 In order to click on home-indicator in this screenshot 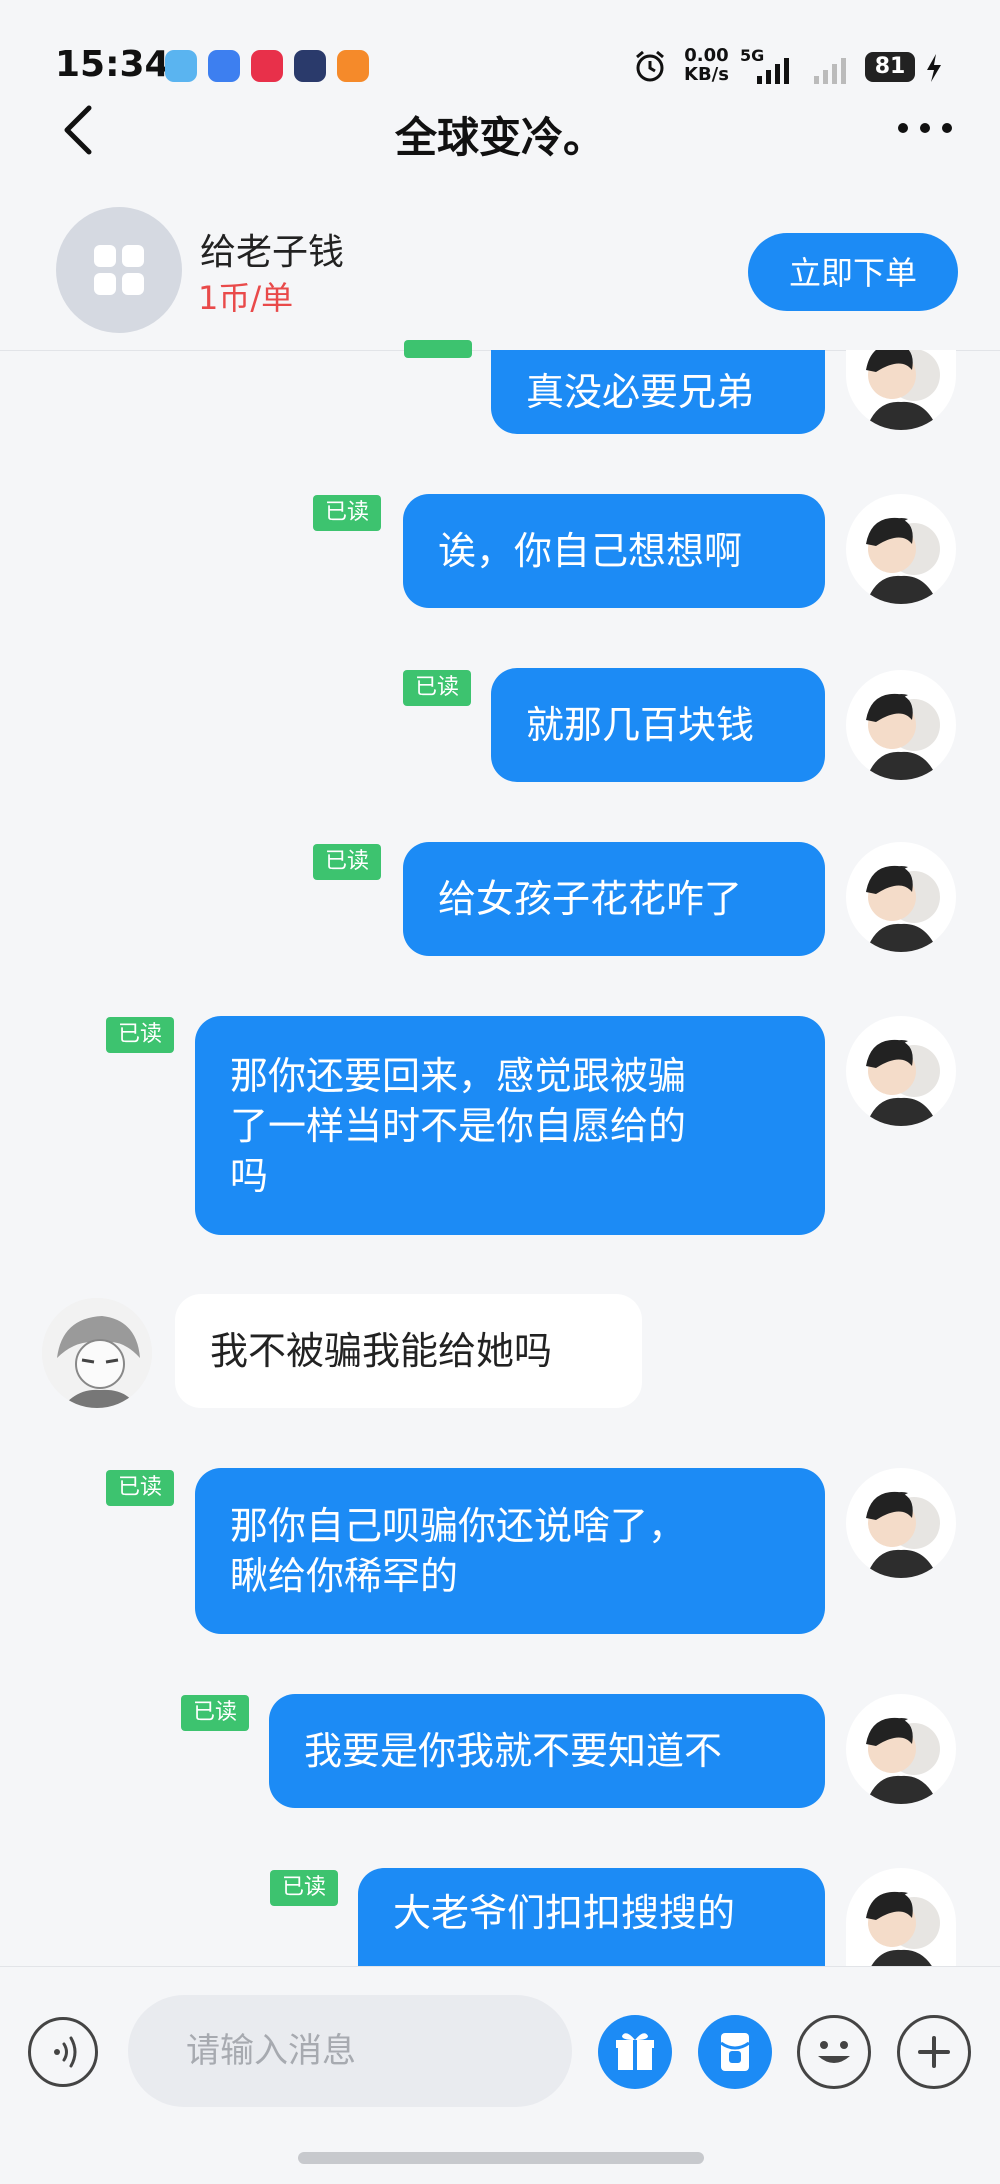, I will do `click(501, 2158)`.